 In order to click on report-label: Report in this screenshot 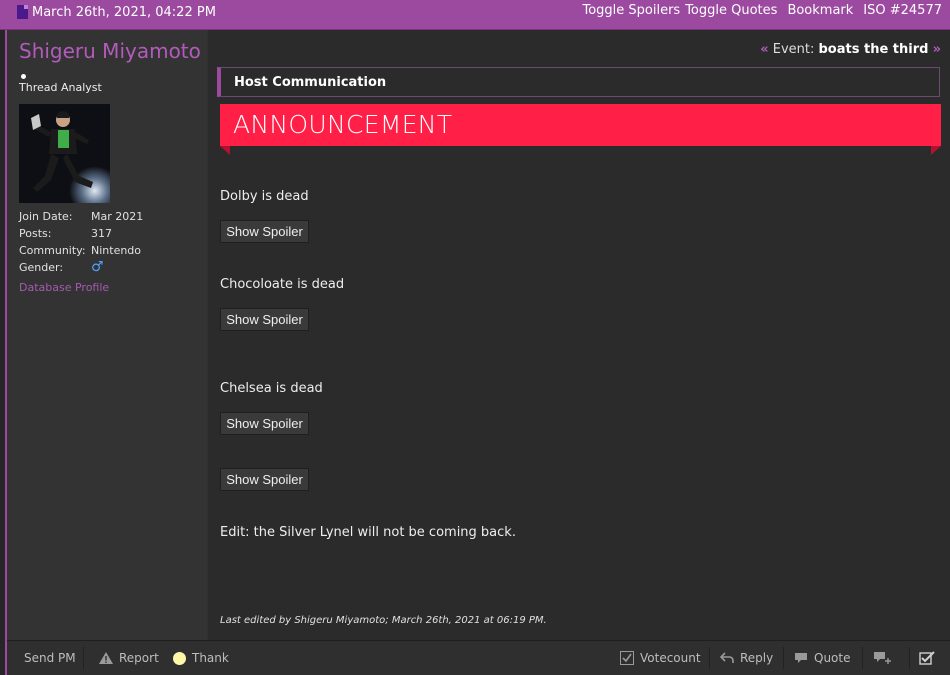, I will do `click(139, 658)`.